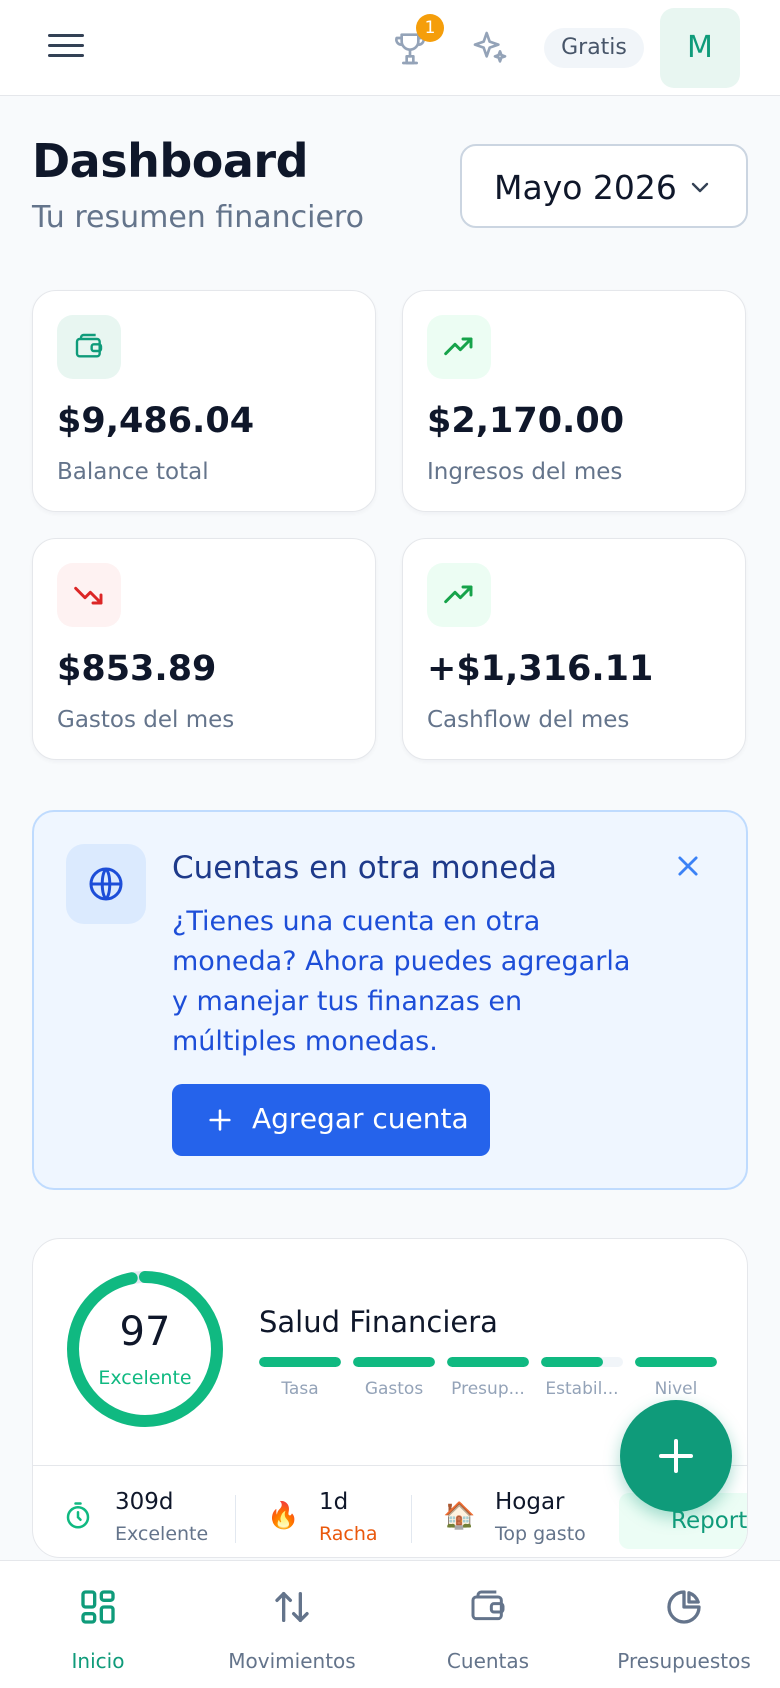  I want to click on stat-card-cashflow: +$1,316.11 Cashflow del mes, so click(574, 649).